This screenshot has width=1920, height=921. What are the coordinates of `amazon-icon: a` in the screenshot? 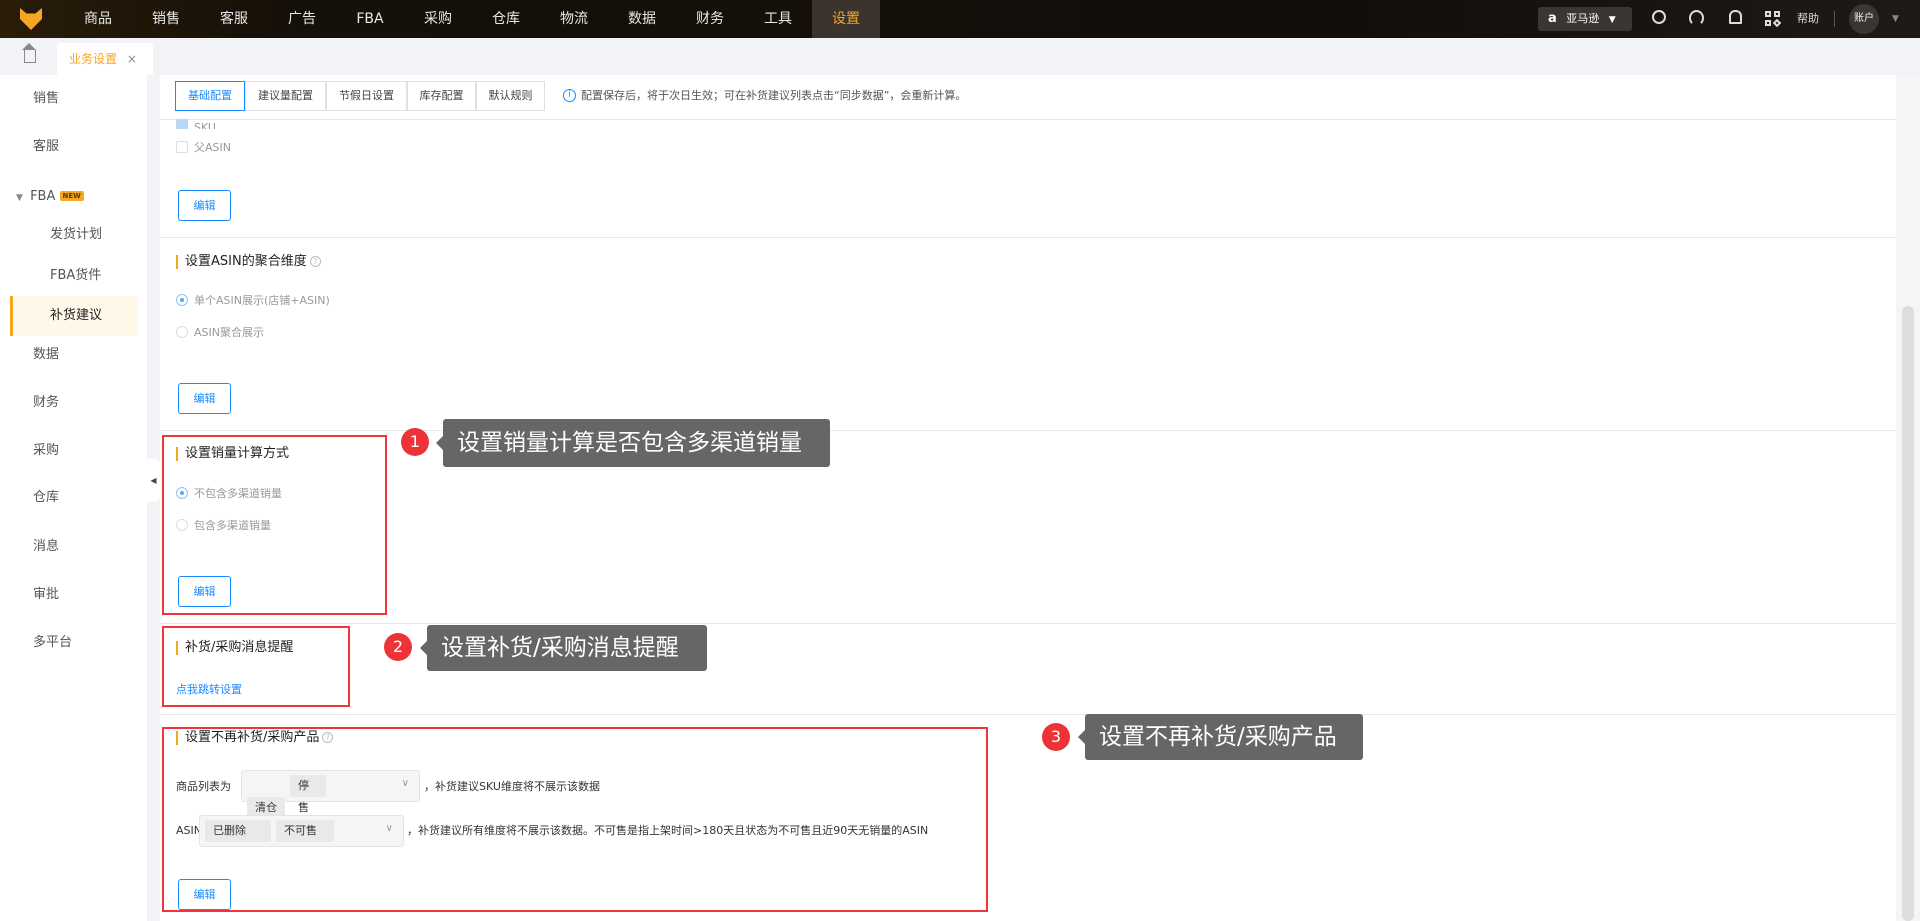 It's located at (1552, 18).